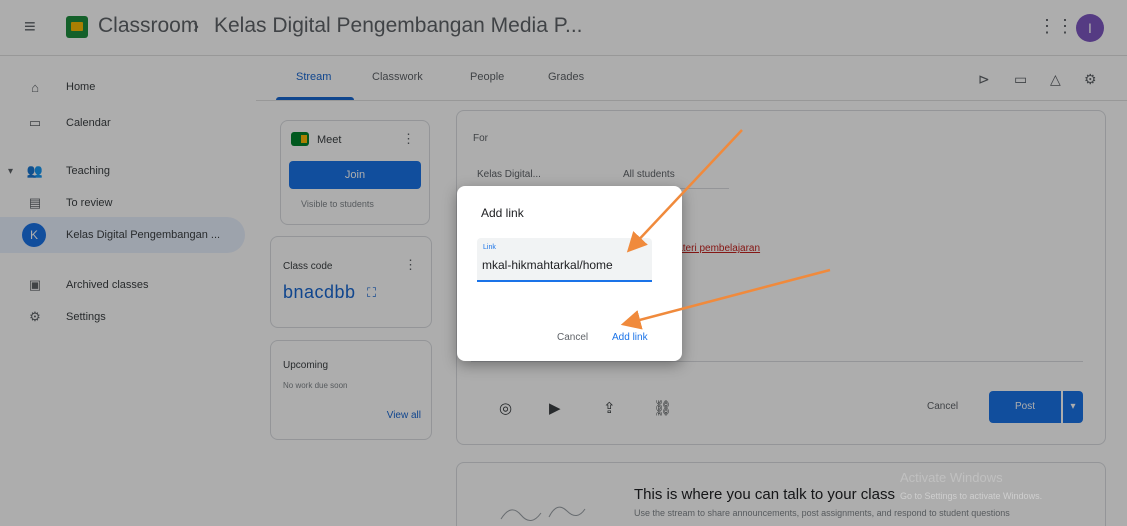  What do you see at coordinates (971, 496) in the screenshot?
I see `activate-windows-subtitle: Go to Settings to activate Windows.` at bounding box center [971, 496].